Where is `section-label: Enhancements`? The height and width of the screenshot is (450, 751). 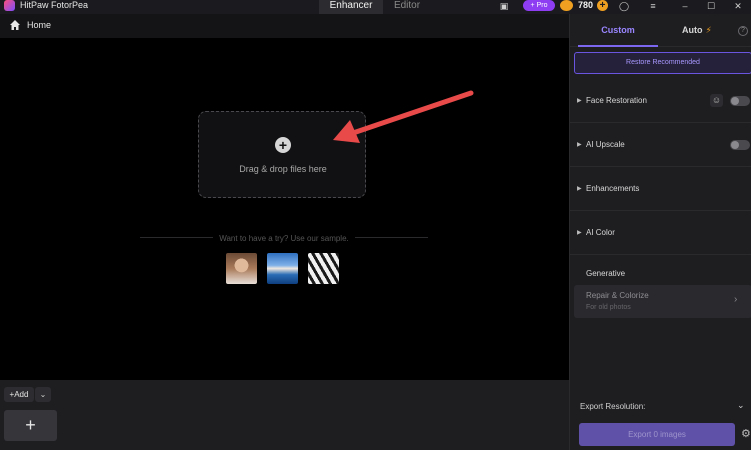 section-label: Enhancements is located at coordinates (613, 188).